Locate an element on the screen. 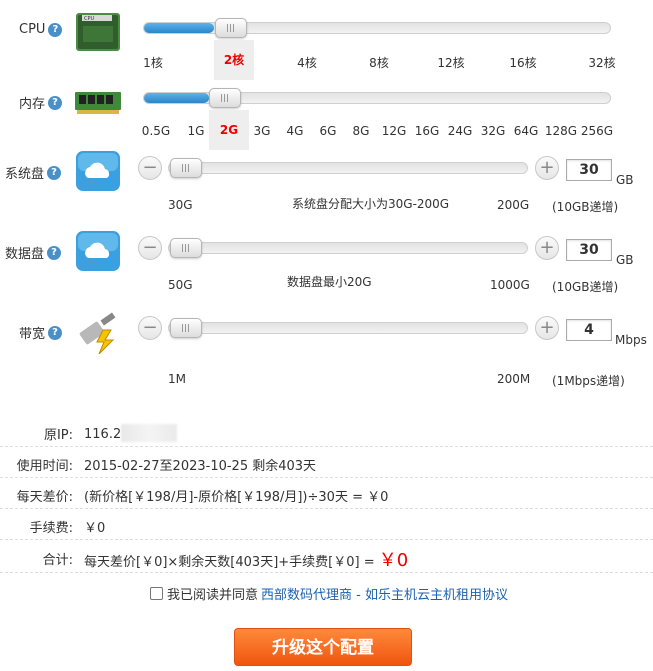 This screenshot has width=653, height=671. system-disk-step: (10GB递增) is located at coordinates (585, 207).